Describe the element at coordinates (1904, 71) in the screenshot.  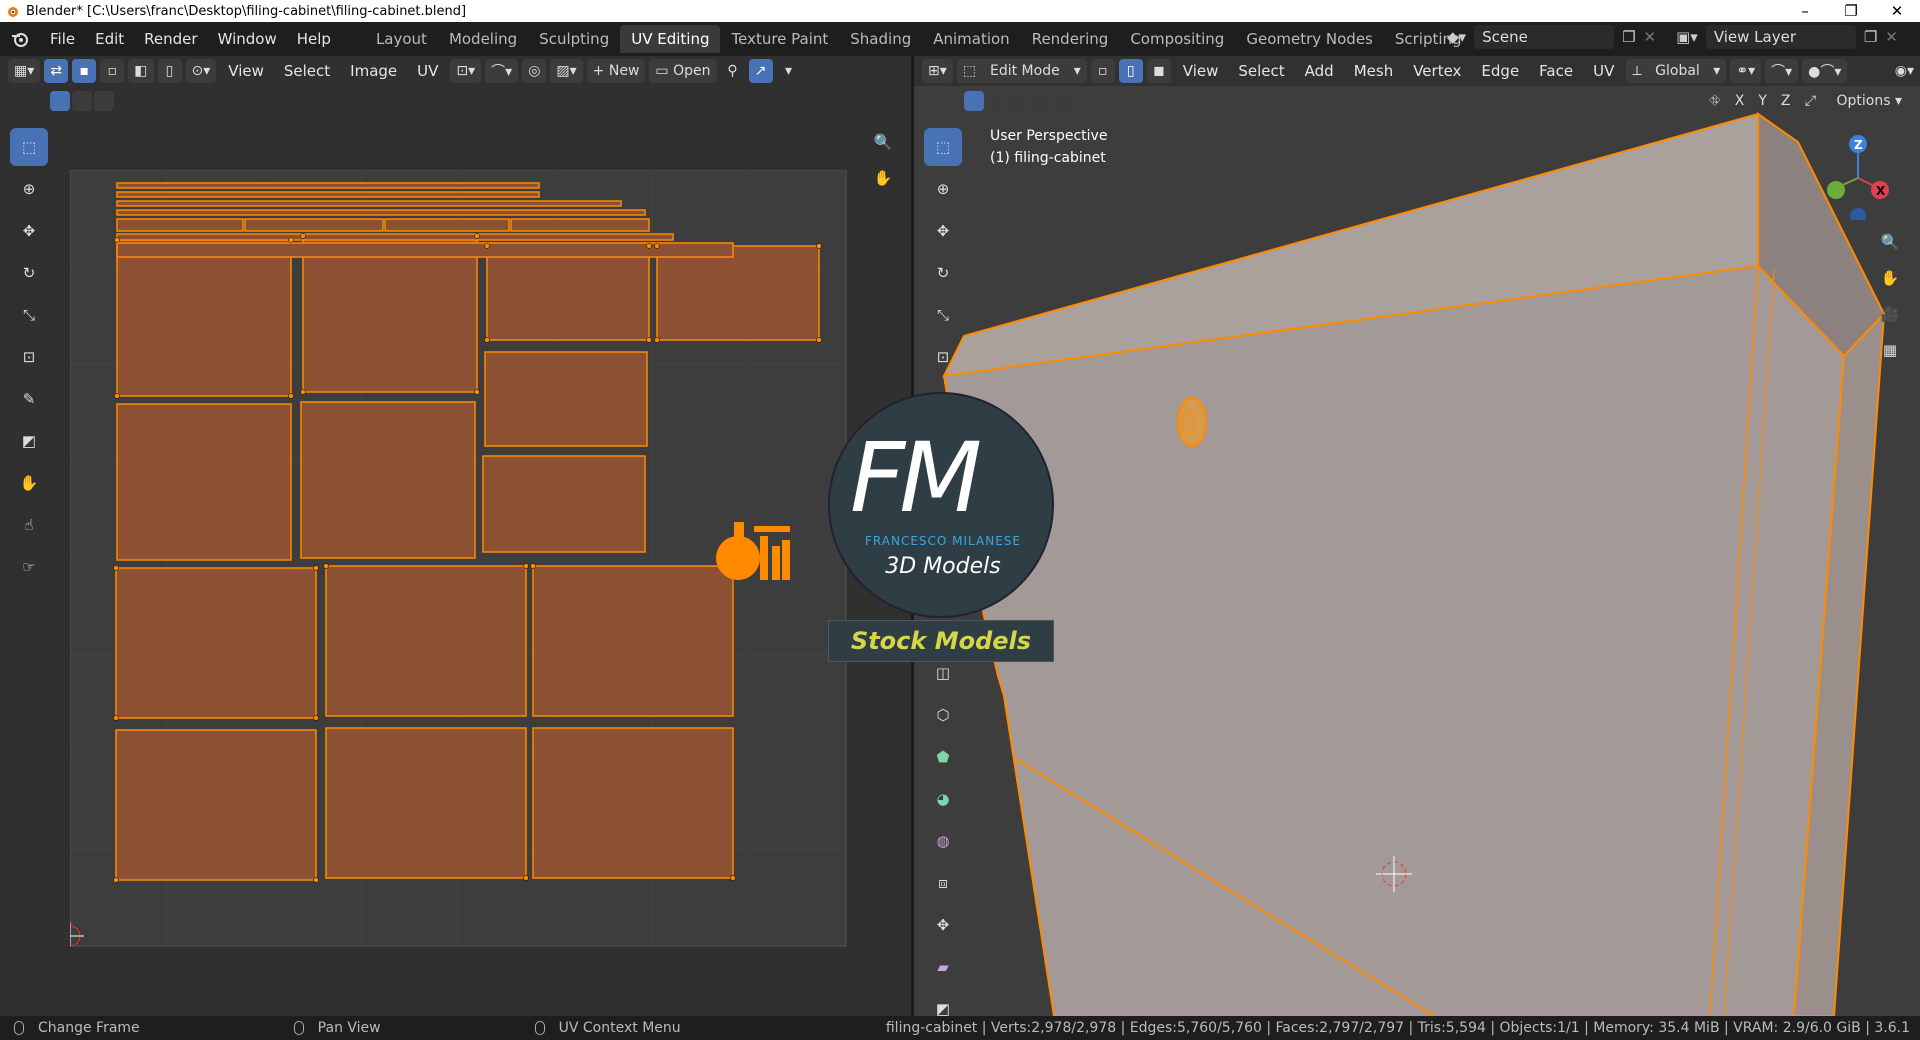
I see `visibility-icon: ◉▾` at that location.